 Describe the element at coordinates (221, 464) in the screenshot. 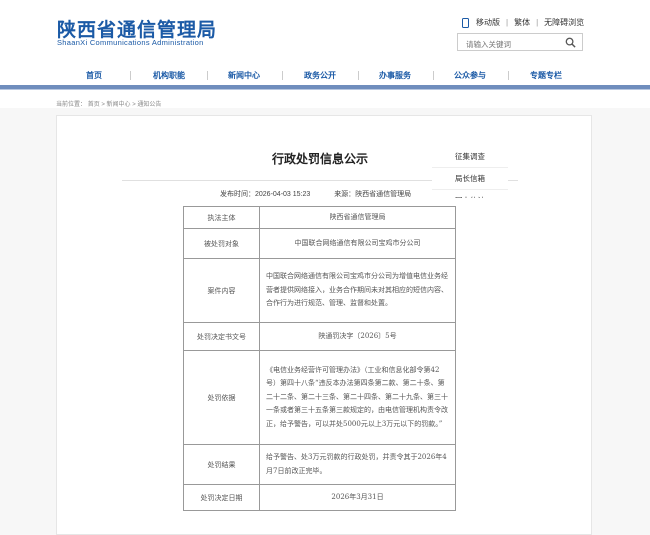

I see `table-key: 处罚结果` at that location.